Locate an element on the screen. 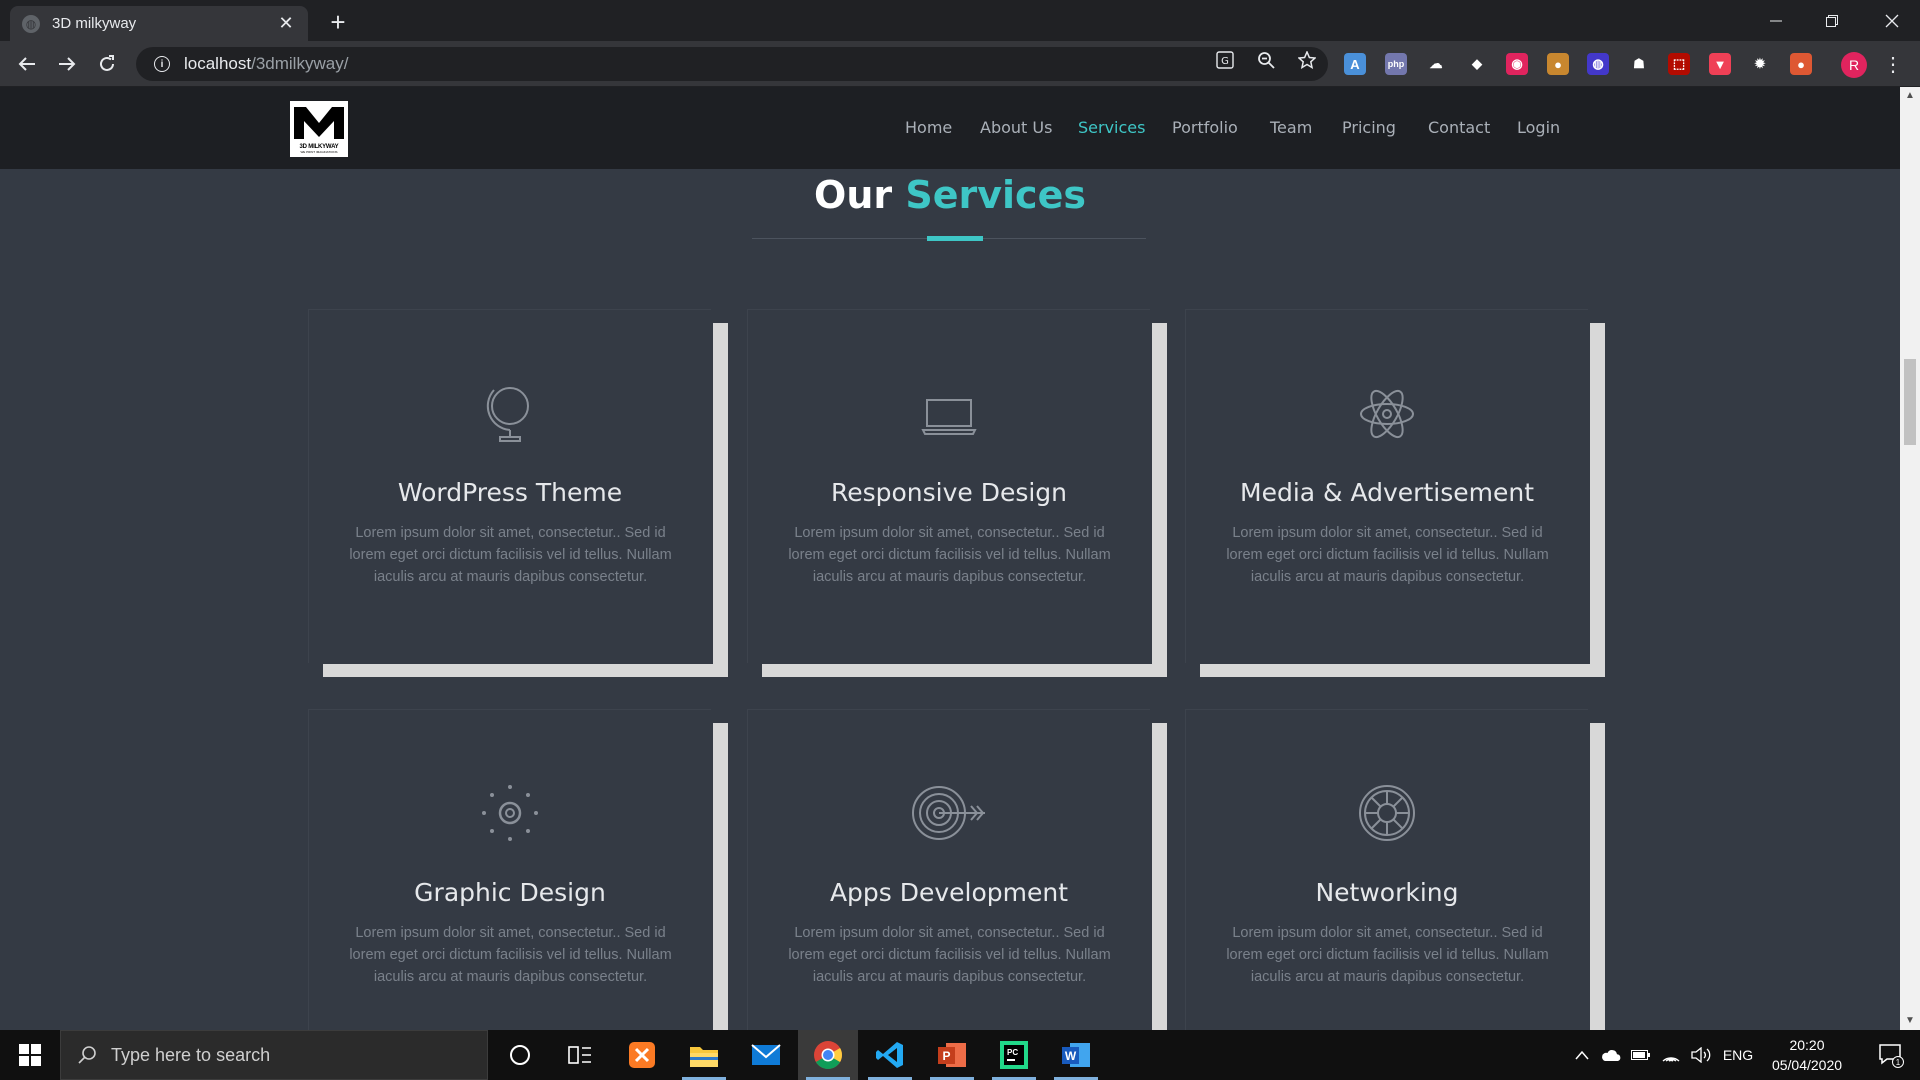  restore-window-button is located at coordinates (1832, 20).